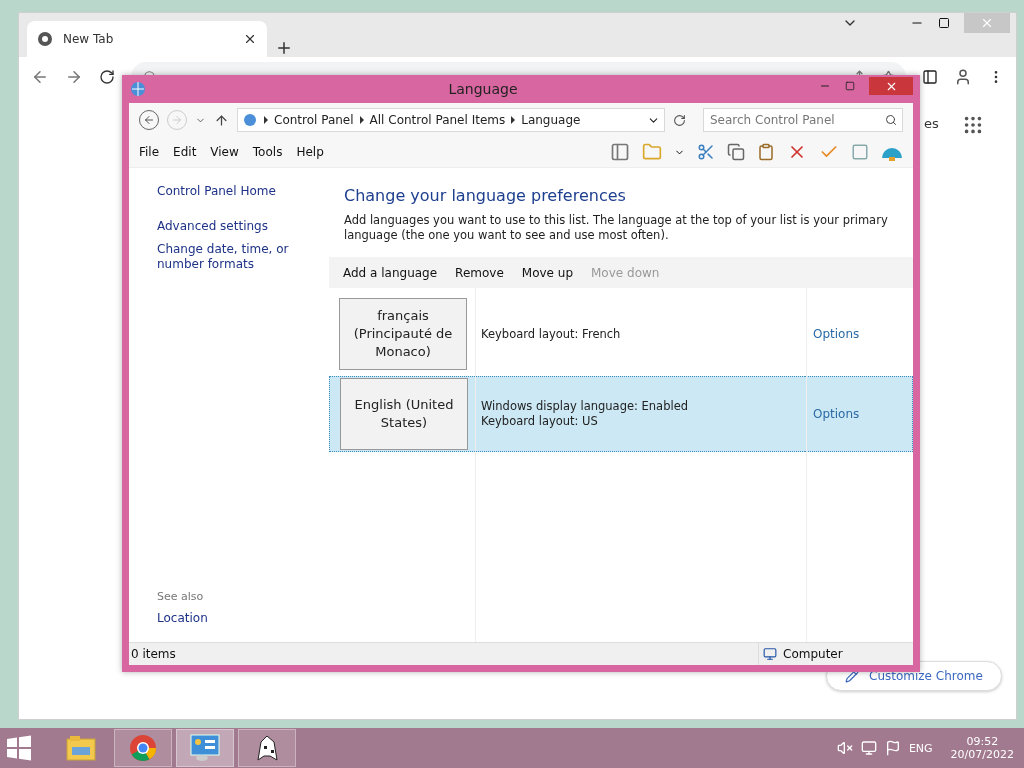 The width and height of the screenshot is (1024, 768). I want to click on detail-text: Windows display language: Enabled, so click(585, 406).